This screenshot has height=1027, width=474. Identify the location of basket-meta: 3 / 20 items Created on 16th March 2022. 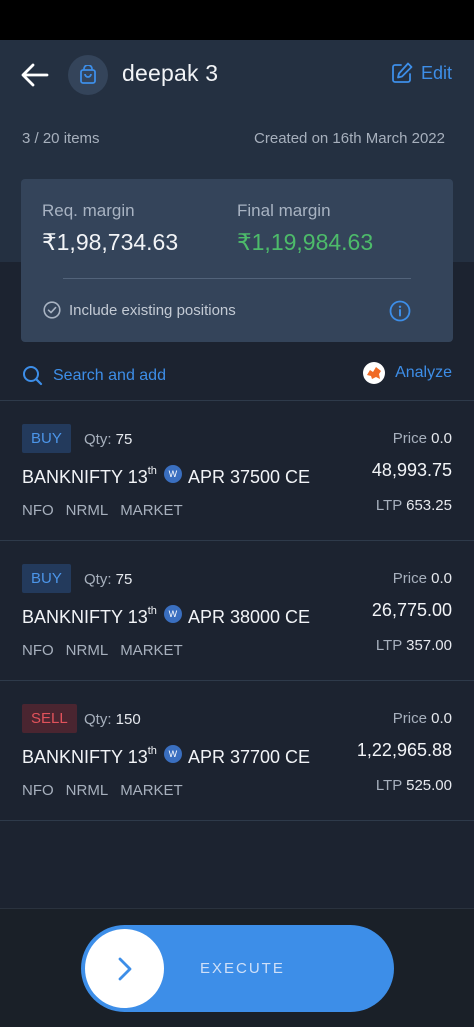
(233, 138).